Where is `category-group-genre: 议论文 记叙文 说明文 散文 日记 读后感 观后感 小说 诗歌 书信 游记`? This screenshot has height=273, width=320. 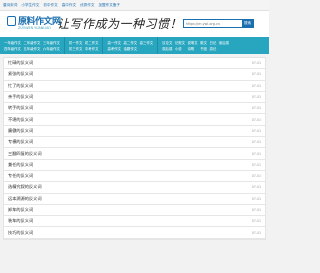
category-group-genre: 议论文 记叙文 说明文 散文 日记 读后感 观后感 小说 诗歌 书信 游记 is located at coordinates (195, 45).